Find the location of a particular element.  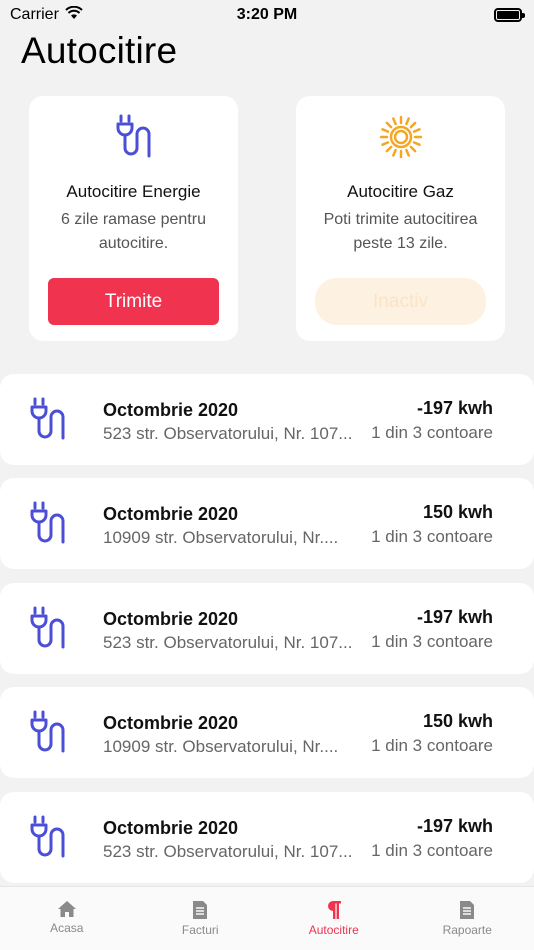

status-bar: Carrier 3:20 PM is located at coordinates (267, 15).